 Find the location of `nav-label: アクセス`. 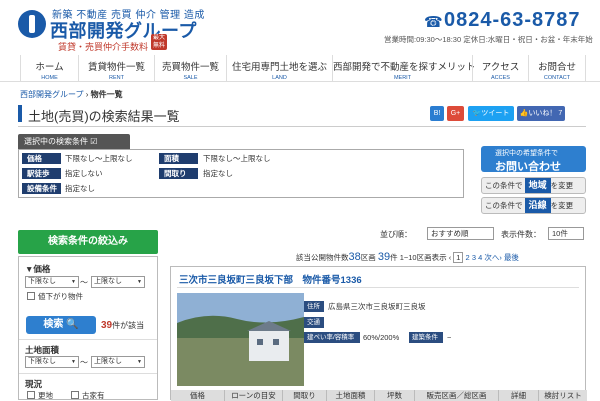

nav-label: アクセス is located at coordinates (500, 67).